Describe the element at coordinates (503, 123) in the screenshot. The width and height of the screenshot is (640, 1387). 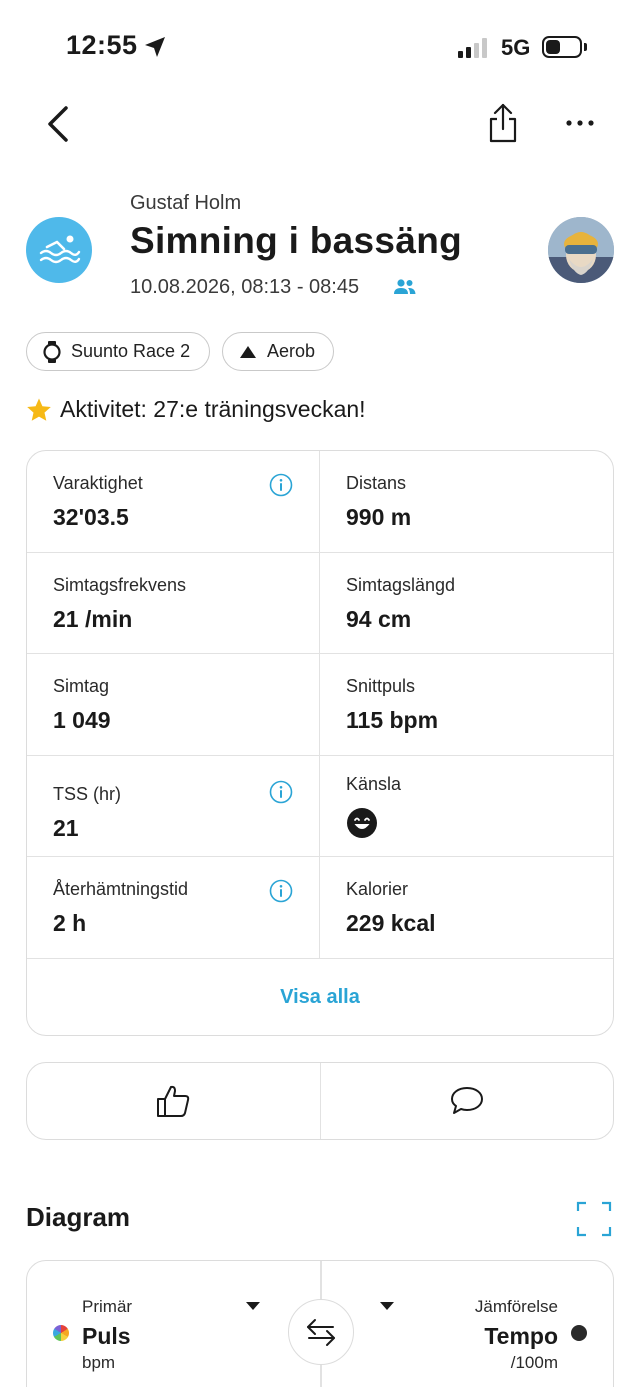
I see `share-icon` at that location.